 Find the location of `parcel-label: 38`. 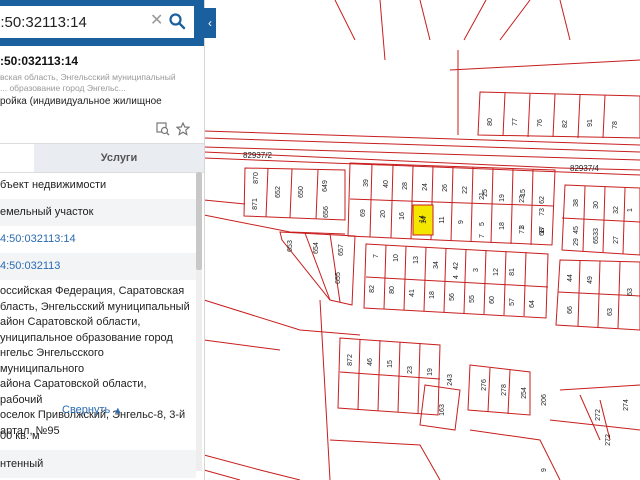

parcel-label: 38 is located at coordinates (576, 203).